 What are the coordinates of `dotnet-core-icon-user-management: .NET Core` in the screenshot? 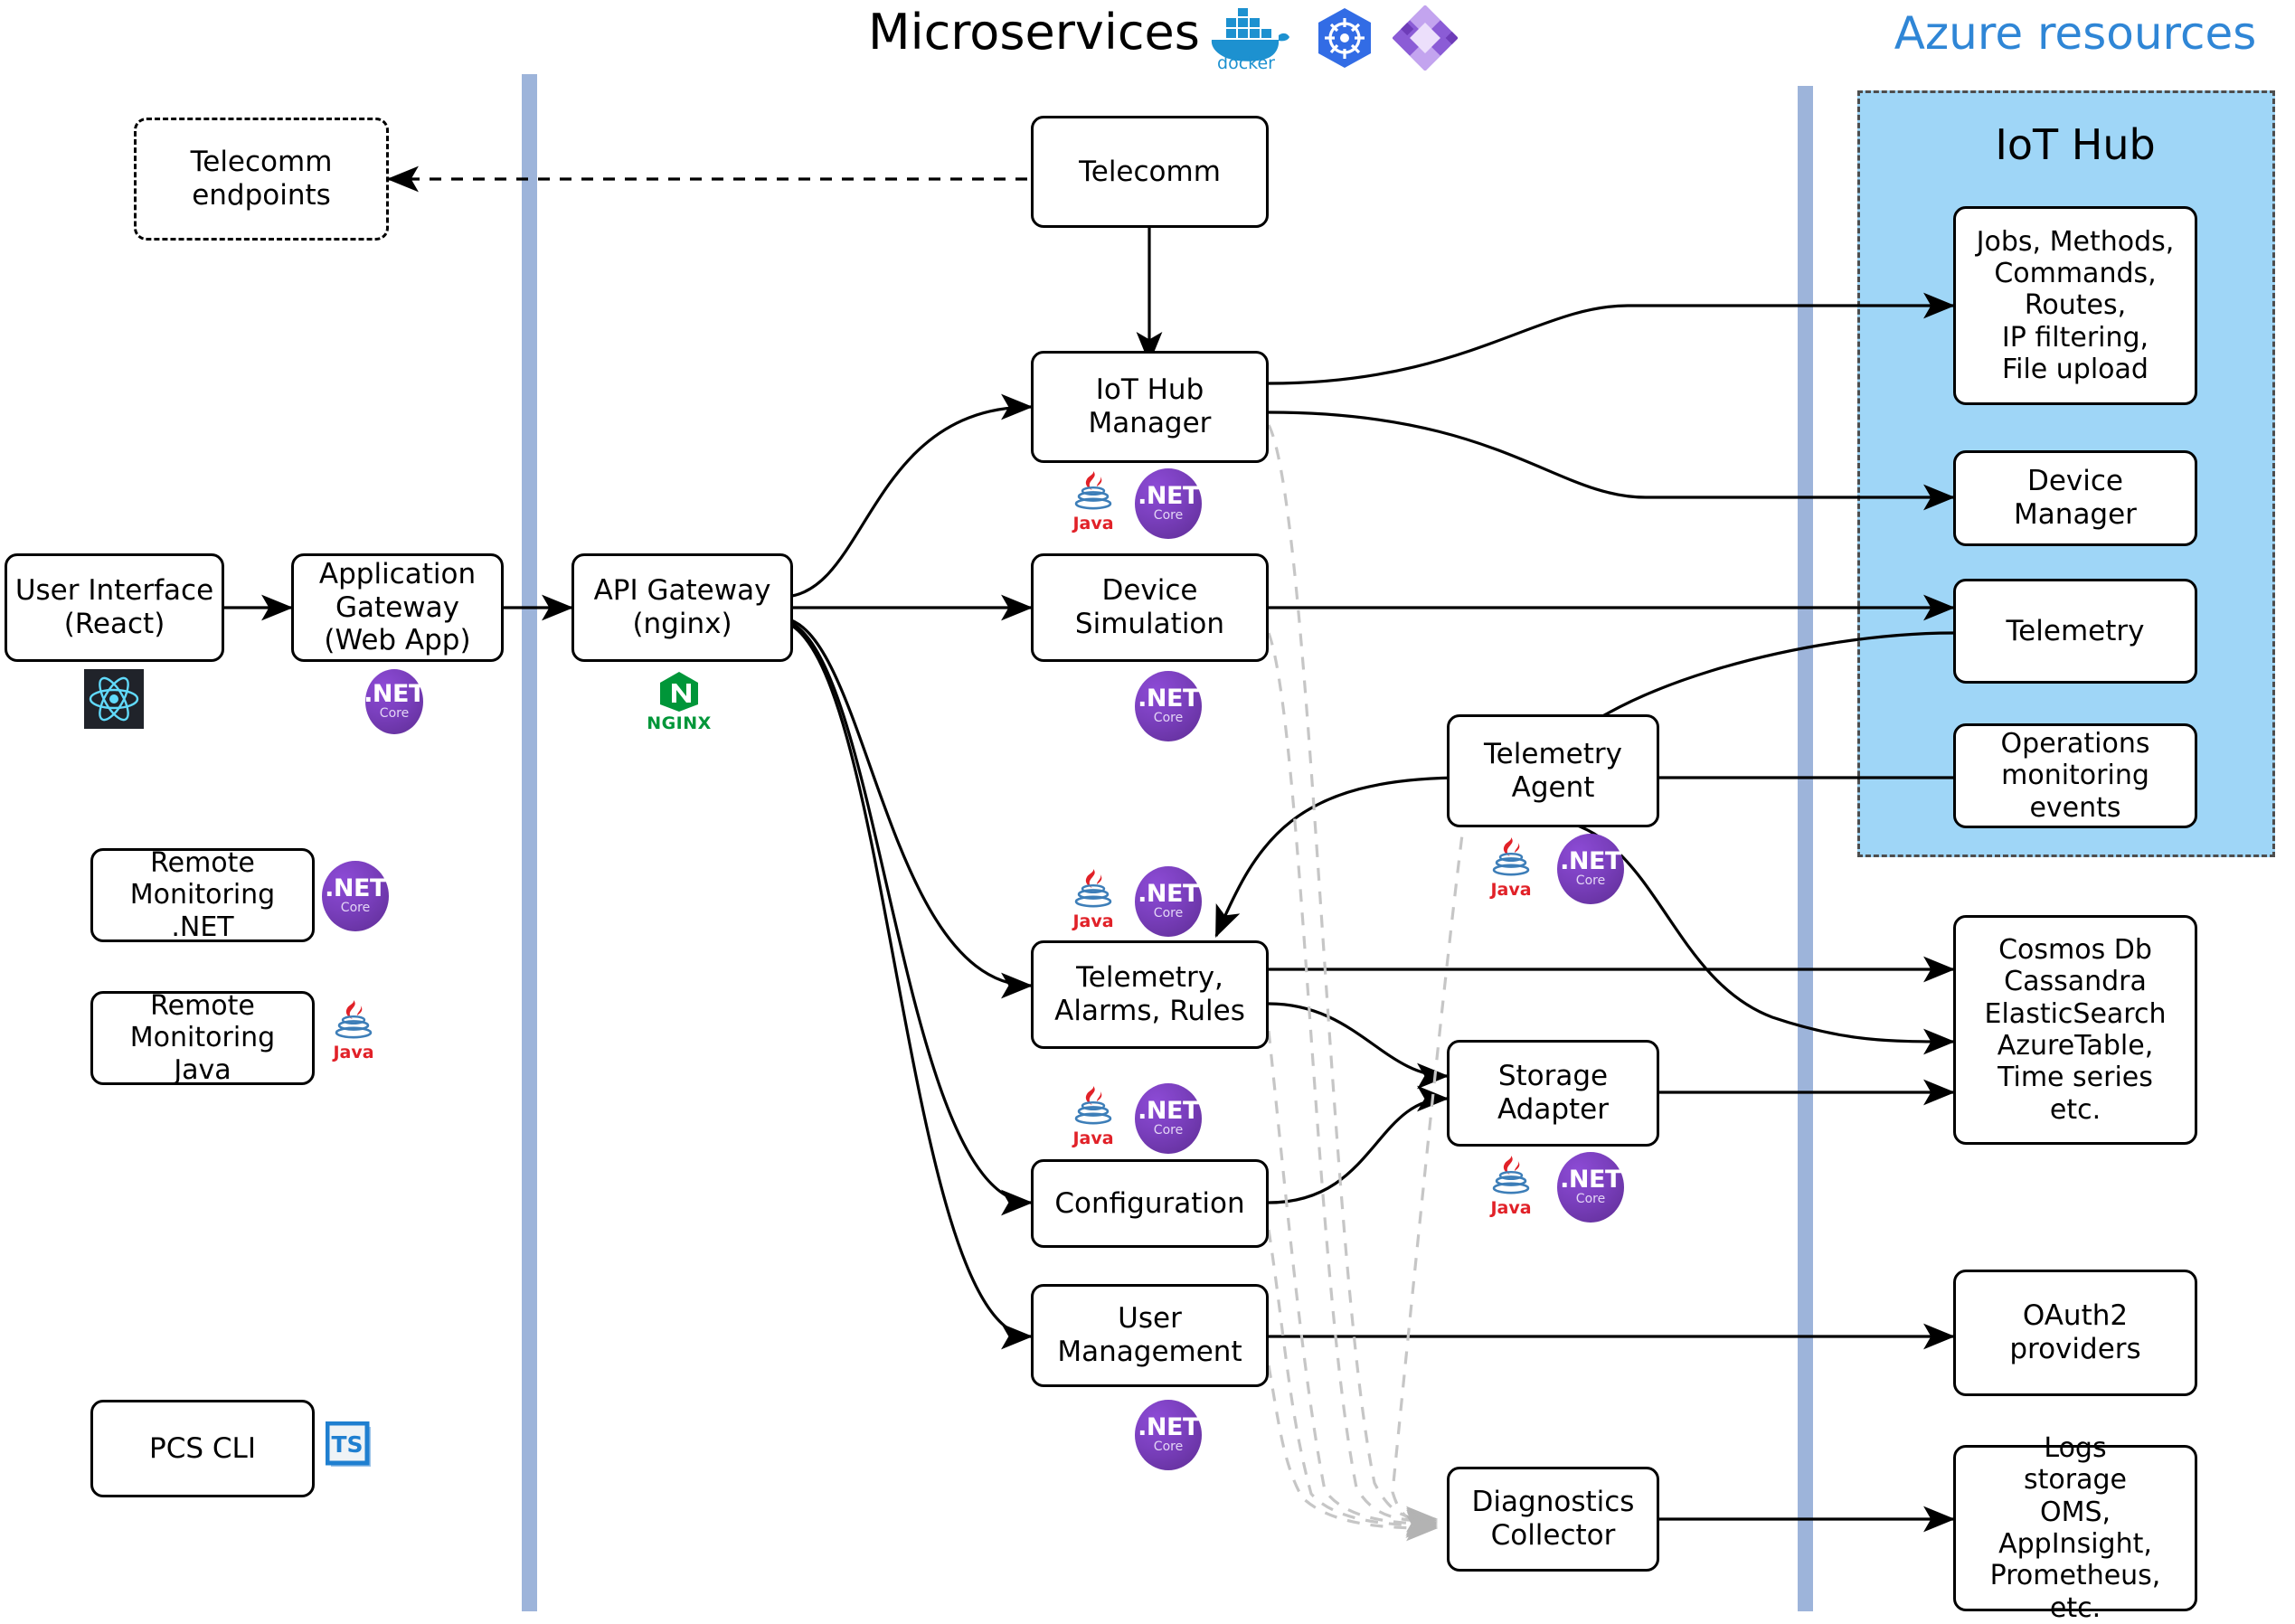 It's located at (1168, 1435).